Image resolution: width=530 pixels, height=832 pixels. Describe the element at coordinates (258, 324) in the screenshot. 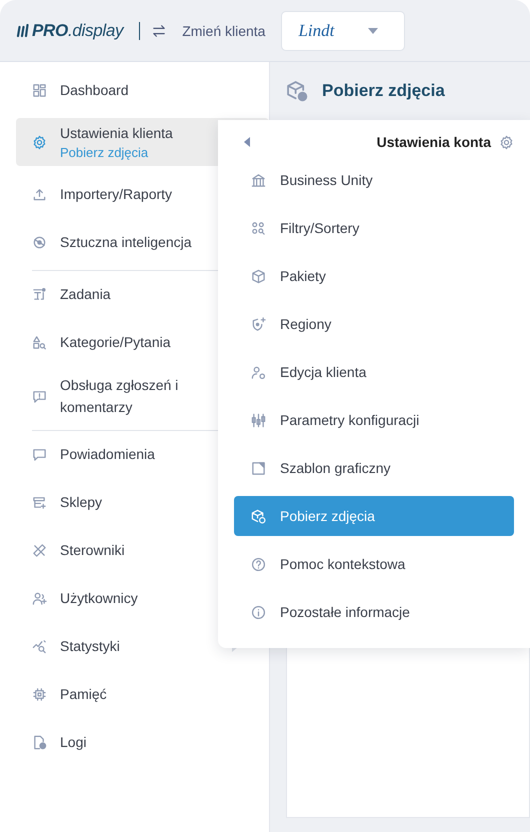

I see `shield-icon` at that location.